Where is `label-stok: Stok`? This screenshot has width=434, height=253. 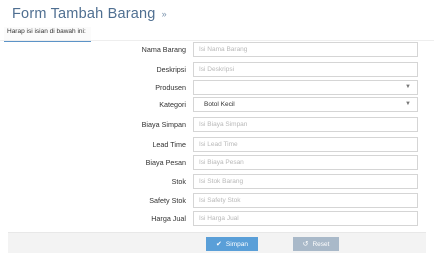 label-stok: Stok is located at coordinates (178, 181).